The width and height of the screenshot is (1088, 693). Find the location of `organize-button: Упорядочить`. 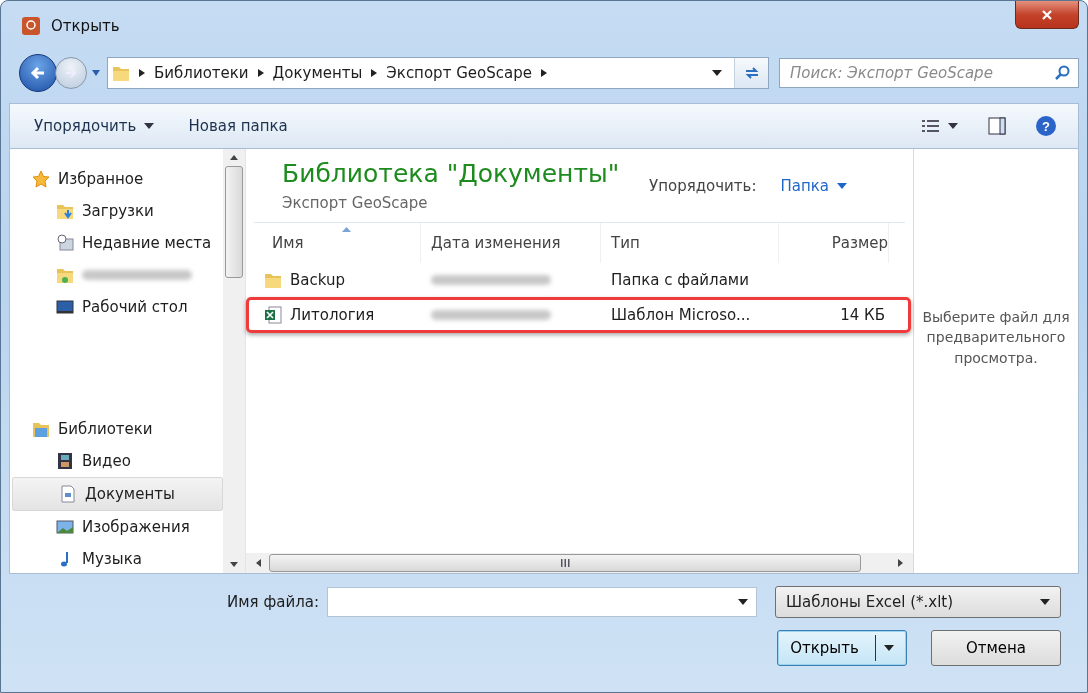

organize-button: Упорядочить is located at coordinates (94, 126).